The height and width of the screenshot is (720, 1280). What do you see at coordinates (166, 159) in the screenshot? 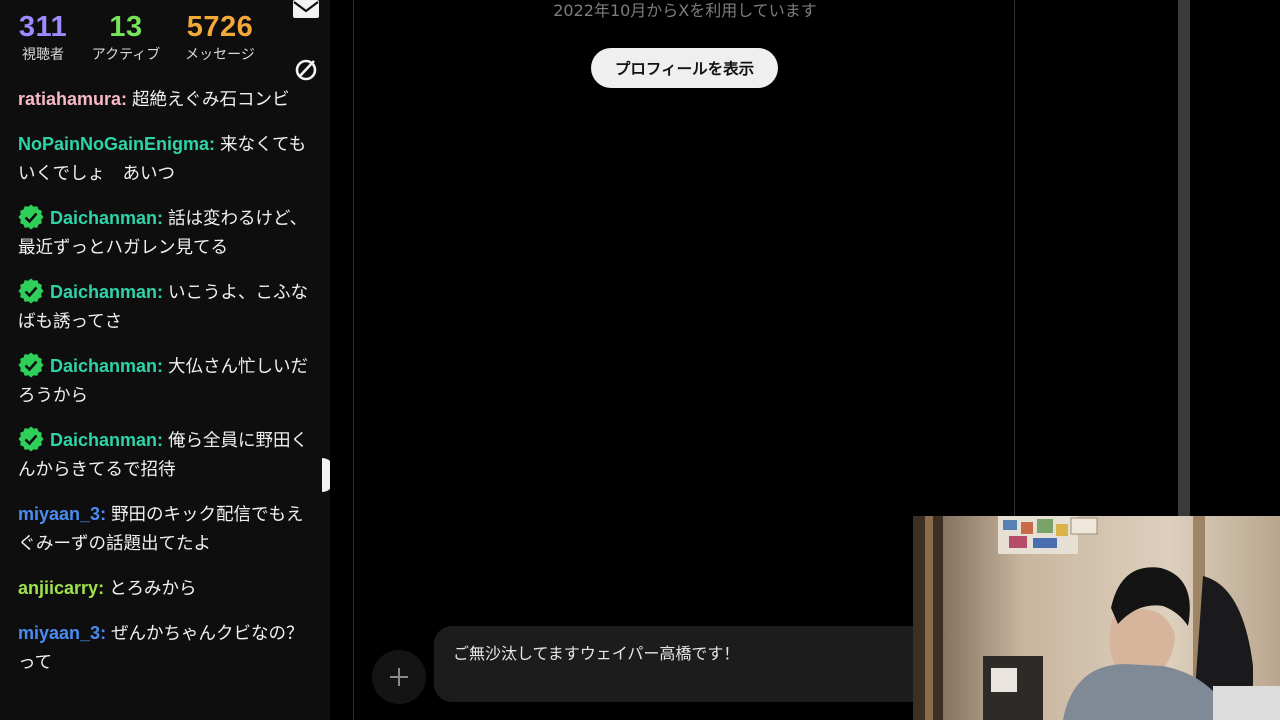
I see `chat-message: NoPainNoGainEnigma: 来なくてもいくでしょ あいつ` at bounding box center [166, 159].